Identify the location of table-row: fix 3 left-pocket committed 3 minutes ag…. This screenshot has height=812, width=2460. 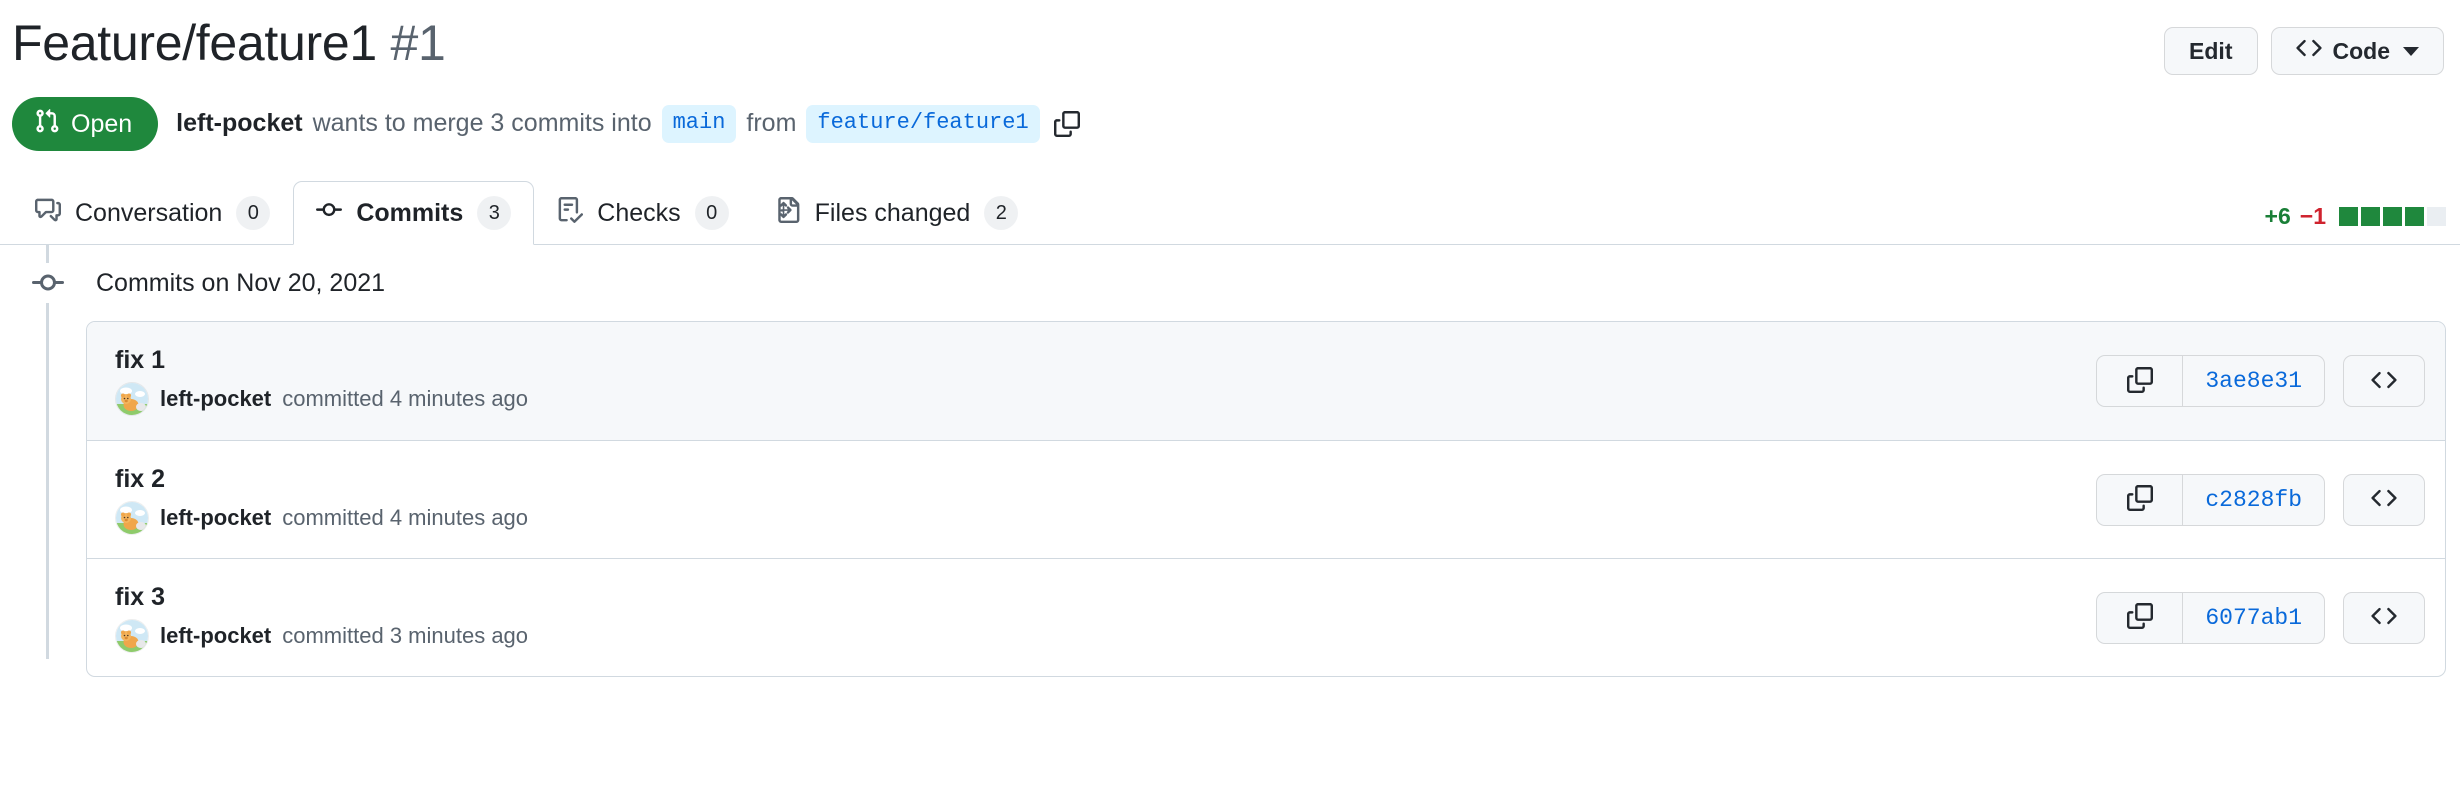
(1266, 617).